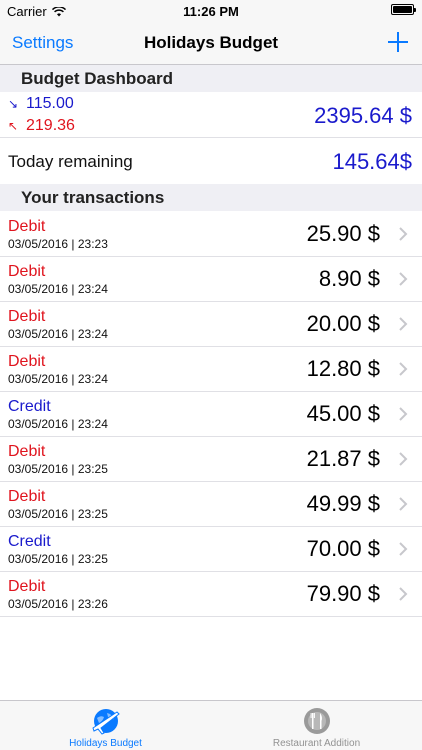 This screenshot has height=750, width=422. Describe the element at coordinates (343, 458) in the screenshot. I see `transaction-amount: 21.87 $` at that location.